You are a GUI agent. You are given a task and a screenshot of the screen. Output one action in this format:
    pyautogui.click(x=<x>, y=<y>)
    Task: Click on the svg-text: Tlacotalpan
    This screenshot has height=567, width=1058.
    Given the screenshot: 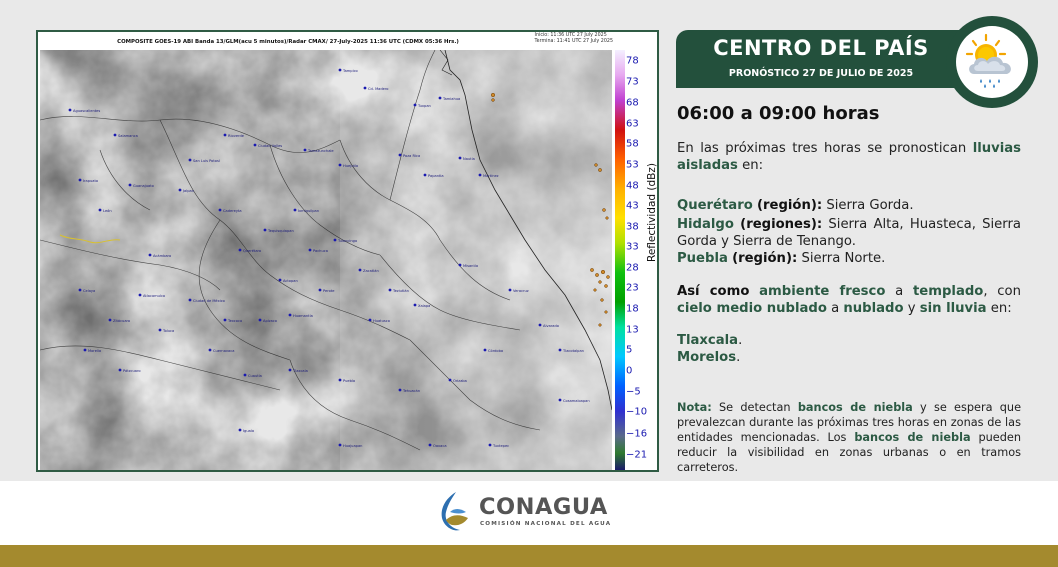 What is the action you would take?
    pyautogui.click(x=573, y=351)
    